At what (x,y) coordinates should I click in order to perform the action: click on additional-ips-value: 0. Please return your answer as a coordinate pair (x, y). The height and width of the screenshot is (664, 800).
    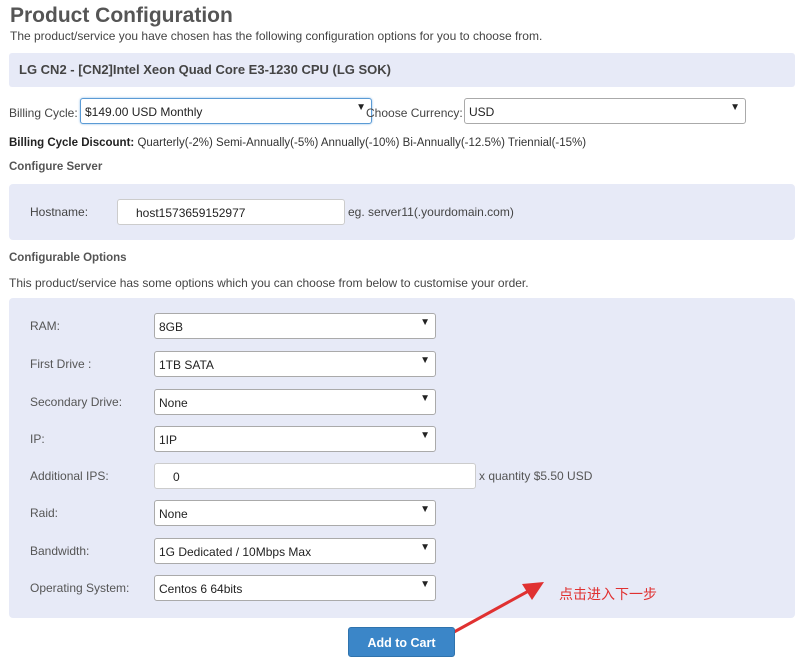
    Looking at the image, I should click on (176, 477).